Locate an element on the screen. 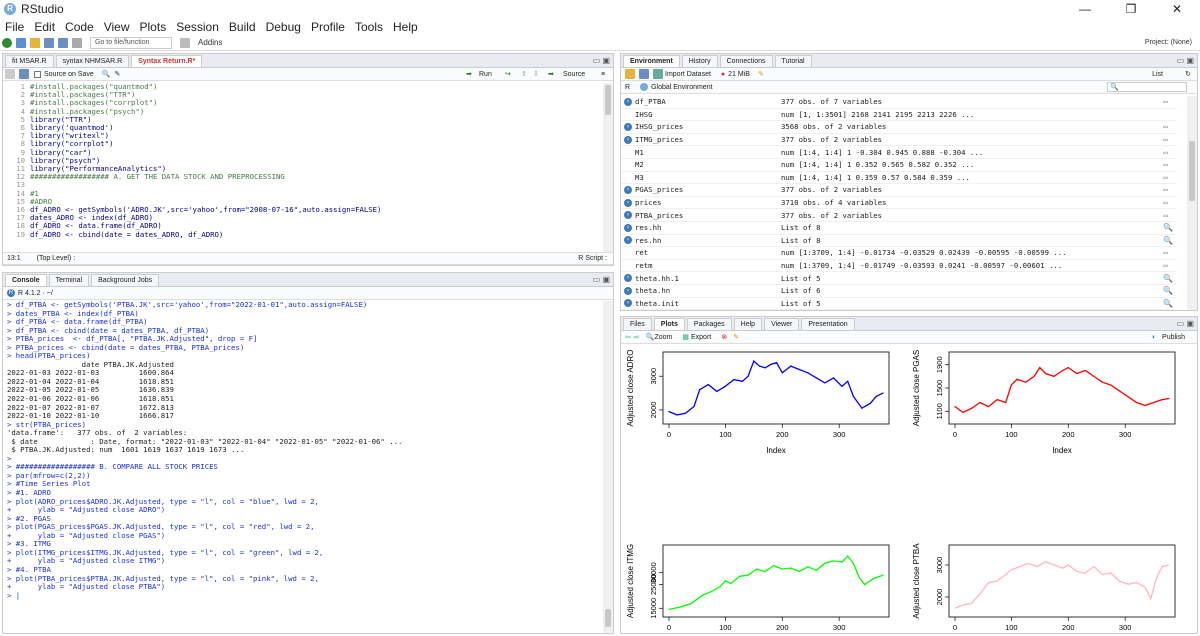  tab-packages: Packages is located at coordinates (709, 324).